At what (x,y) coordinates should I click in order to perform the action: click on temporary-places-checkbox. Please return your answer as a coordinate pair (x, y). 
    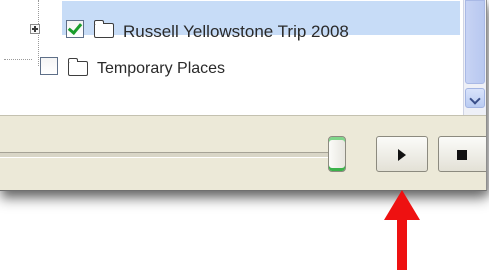
    Looking at the image, I should click on (49, 66).